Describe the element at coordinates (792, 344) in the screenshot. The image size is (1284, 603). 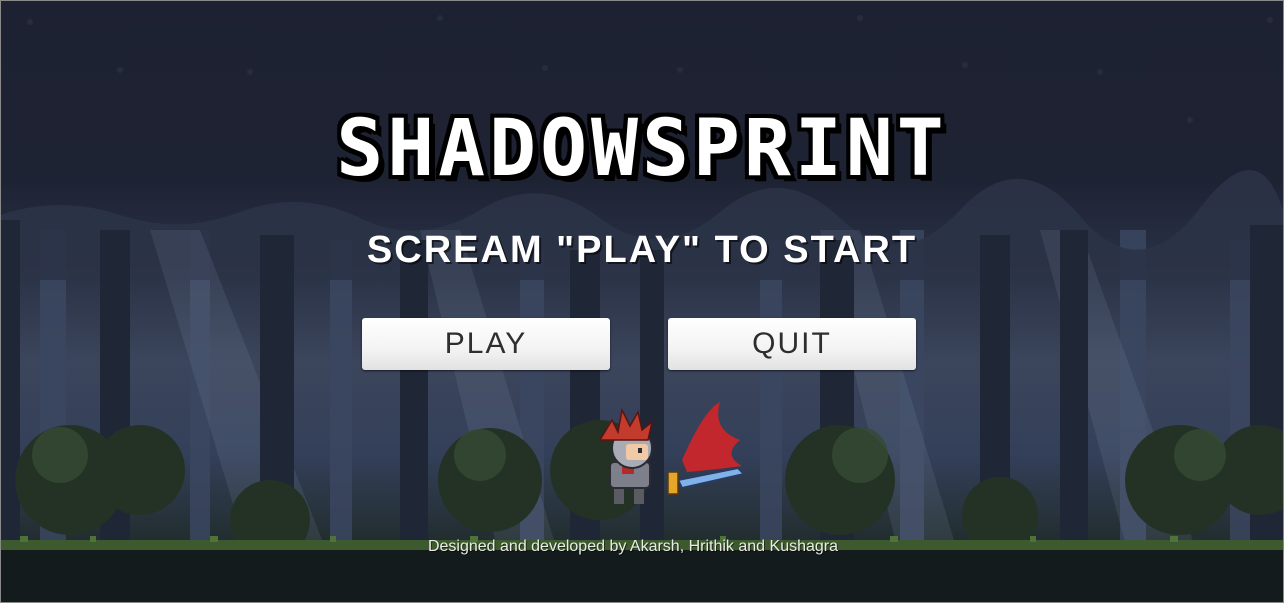
I see `quit-button: QUIT` at that location.